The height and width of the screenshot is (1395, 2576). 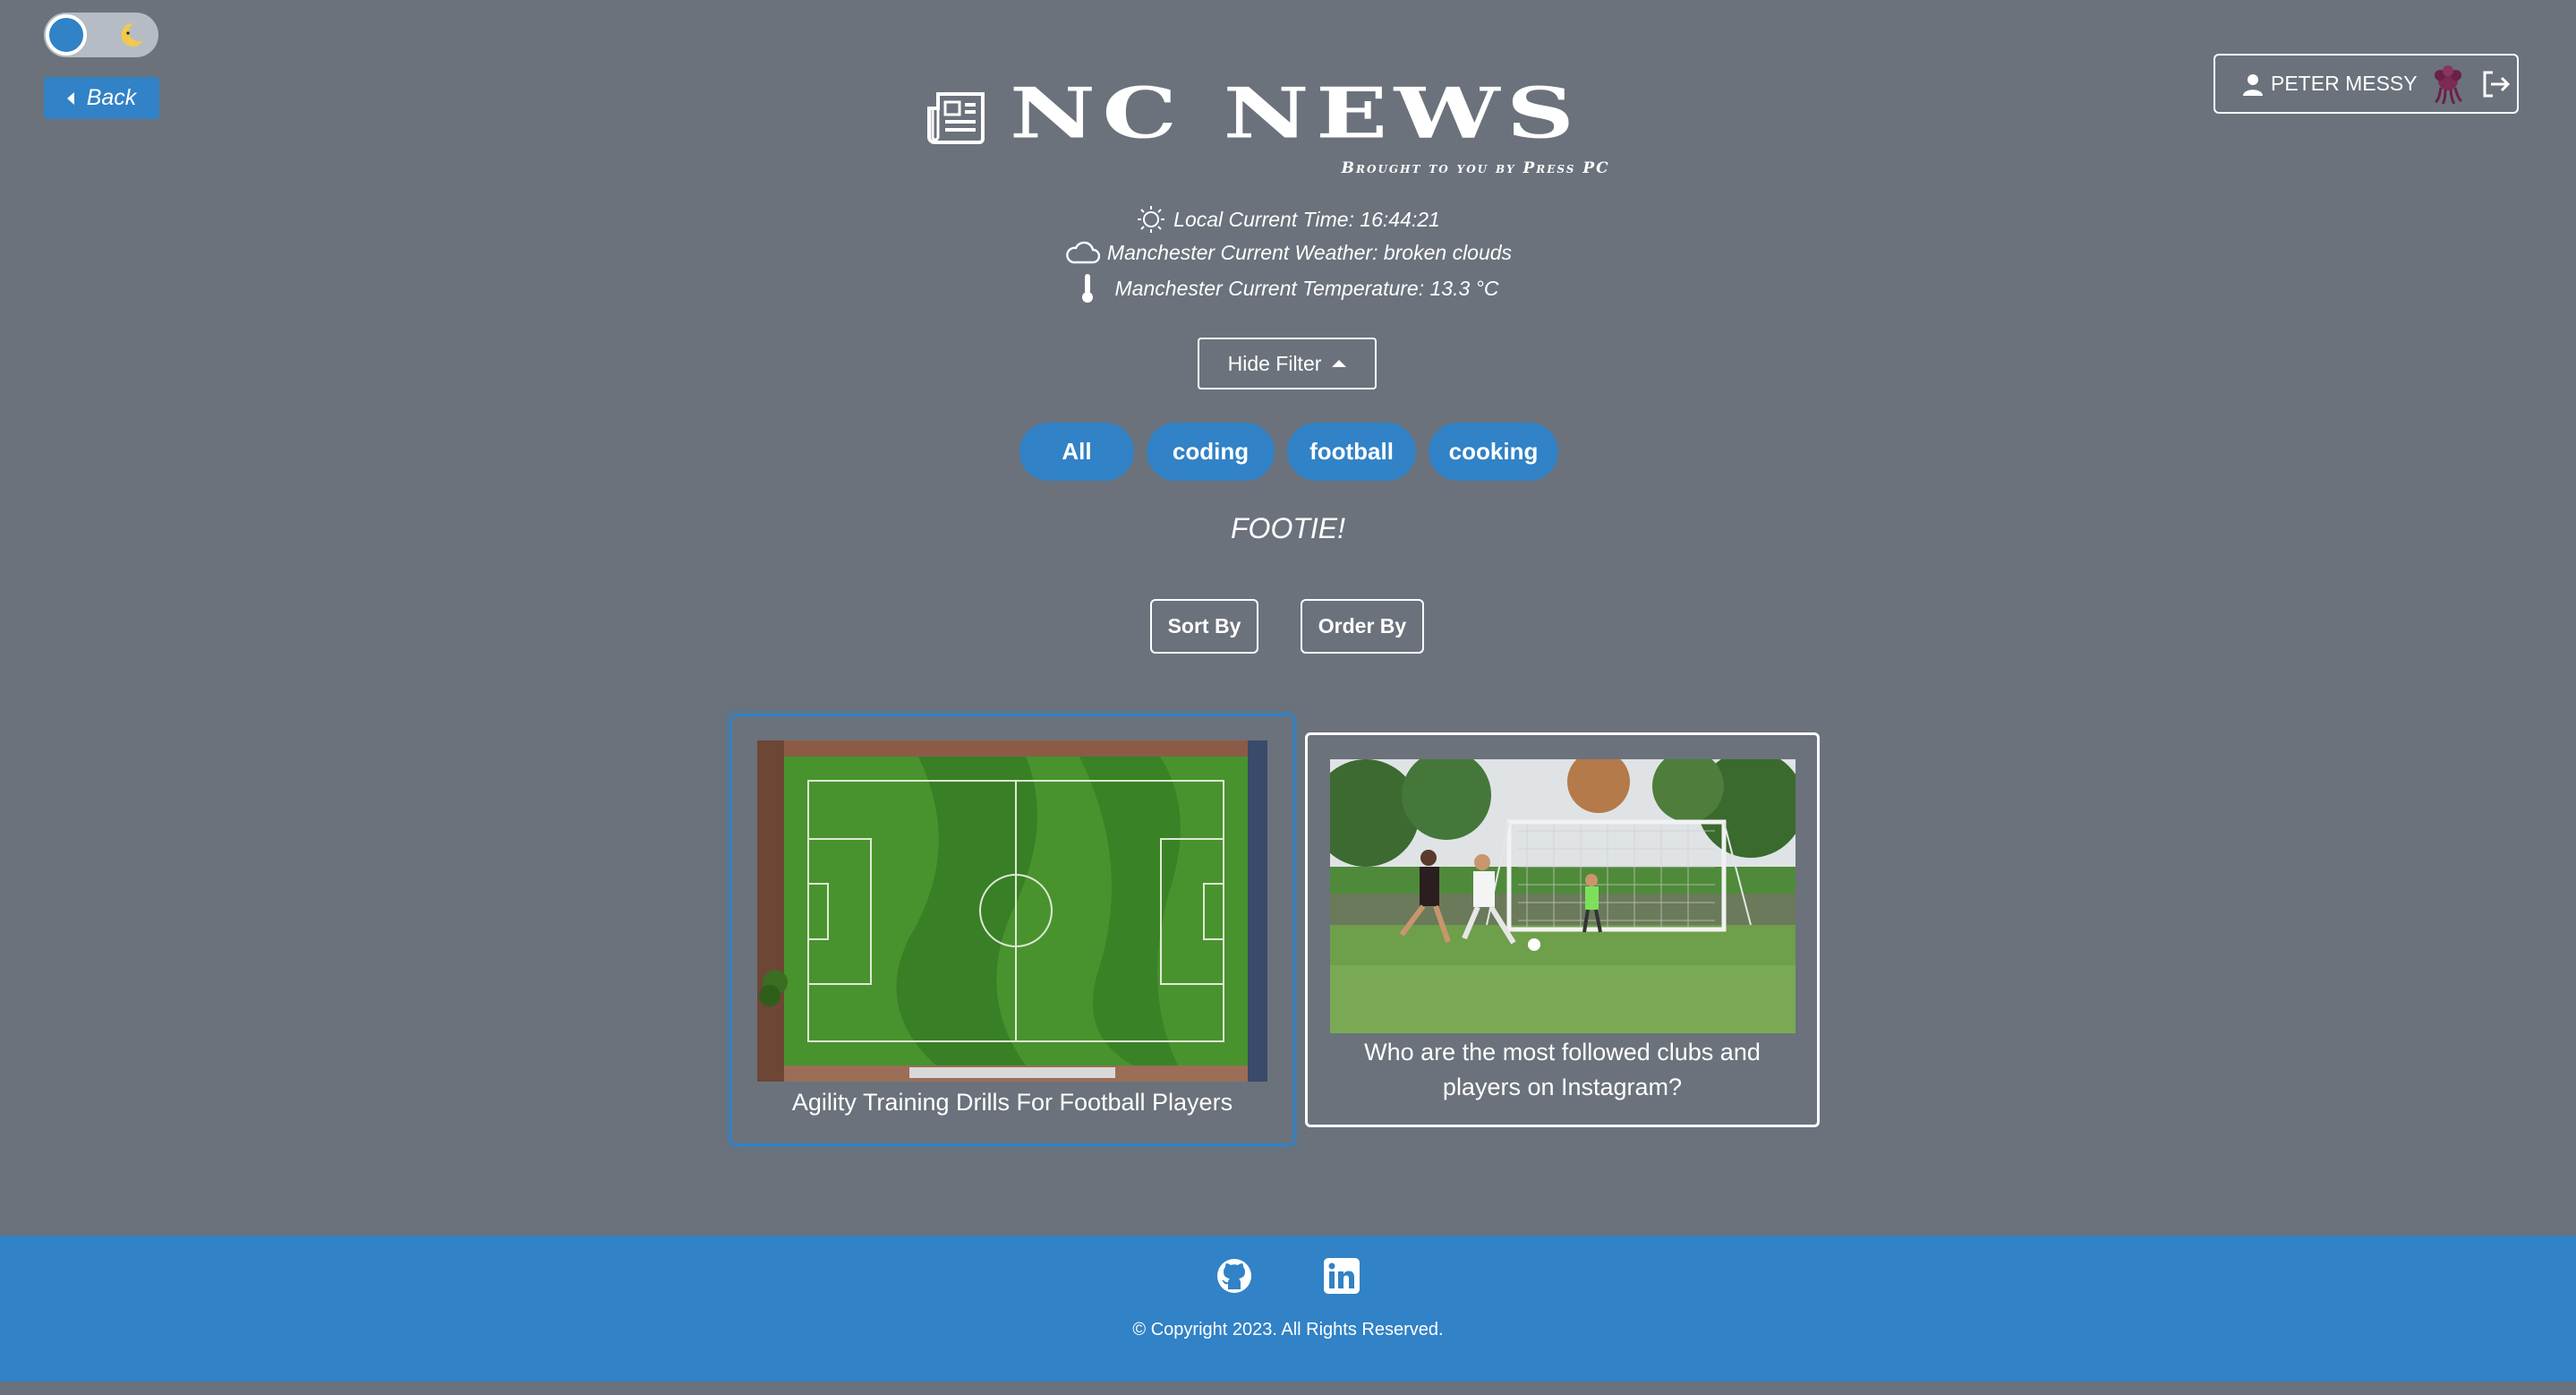 I want to click on back-label: Back, so click(x=111, y=97).